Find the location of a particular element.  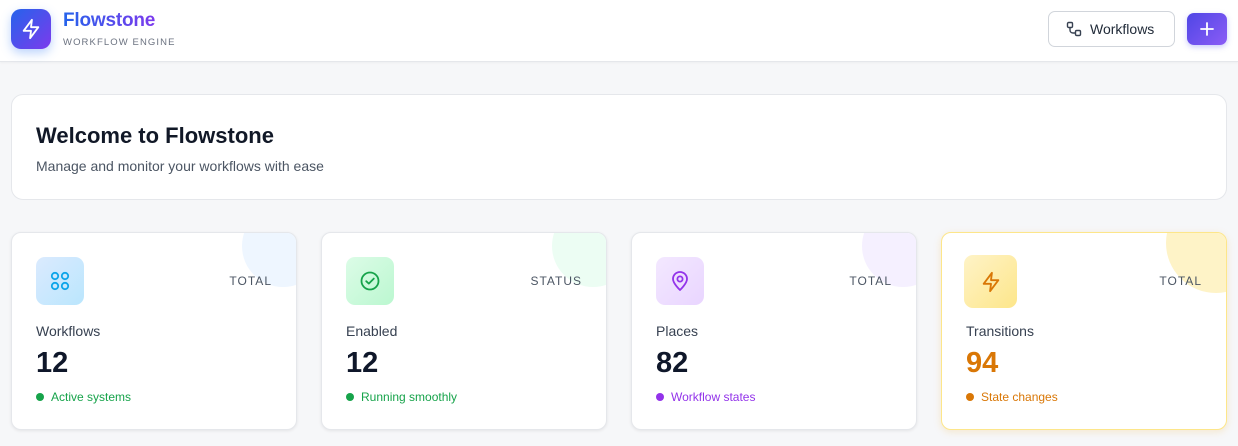

stat-value: 94 is located at coordinates (982, 363).